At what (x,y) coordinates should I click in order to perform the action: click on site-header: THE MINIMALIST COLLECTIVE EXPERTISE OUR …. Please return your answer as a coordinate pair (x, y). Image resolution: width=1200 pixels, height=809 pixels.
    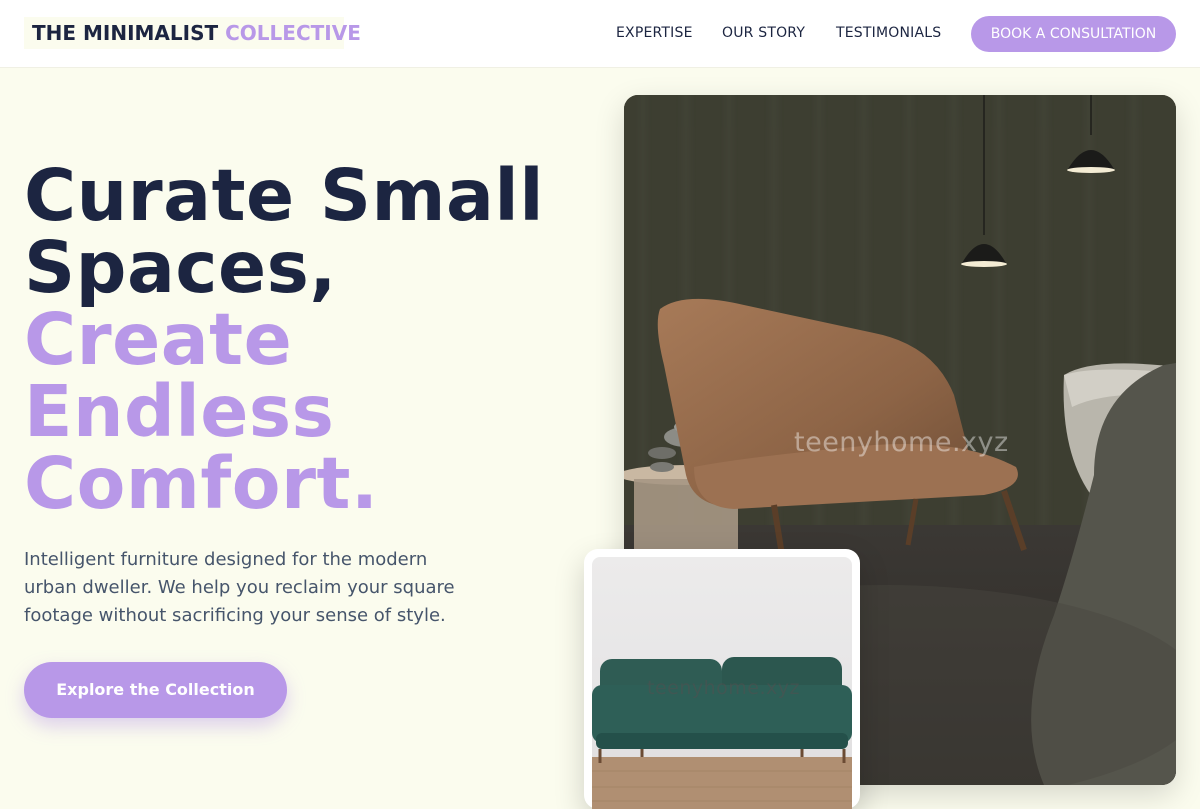
    Looking at the image, I should click on (600, 34).